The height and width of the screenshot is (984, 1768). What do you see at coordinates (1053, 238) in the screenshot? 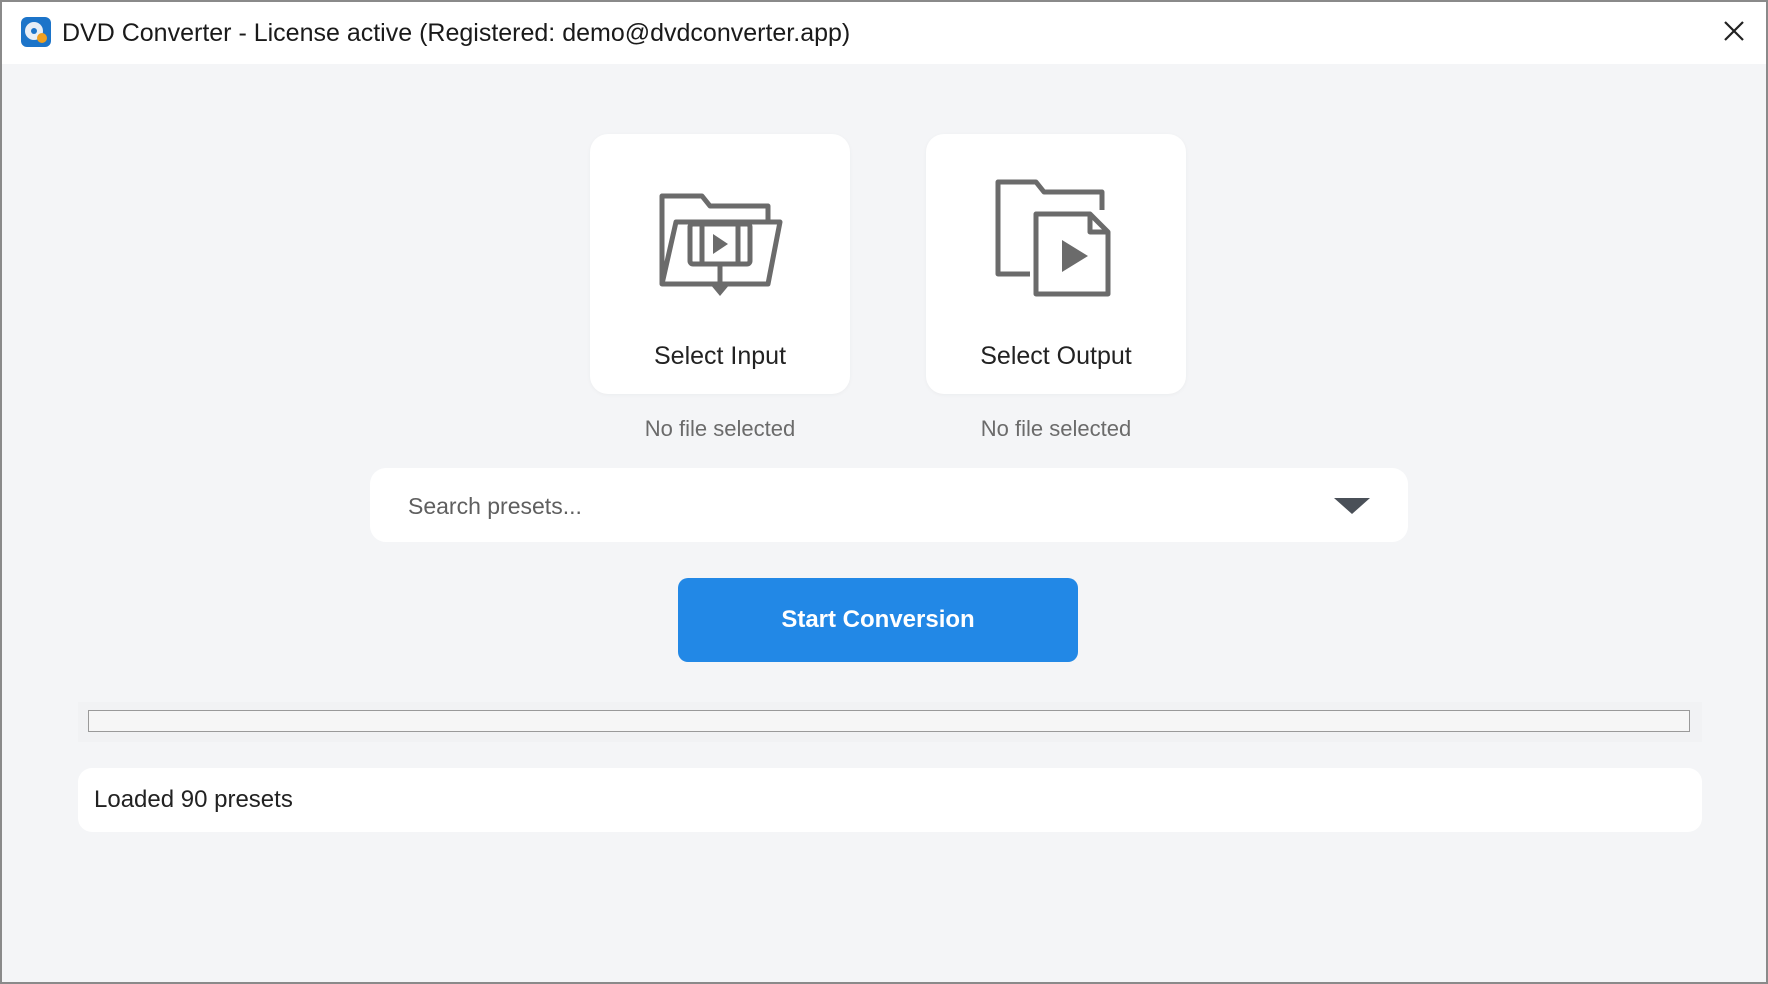
I see `folder-video-export-icon` at bounding box center [1053, 238].